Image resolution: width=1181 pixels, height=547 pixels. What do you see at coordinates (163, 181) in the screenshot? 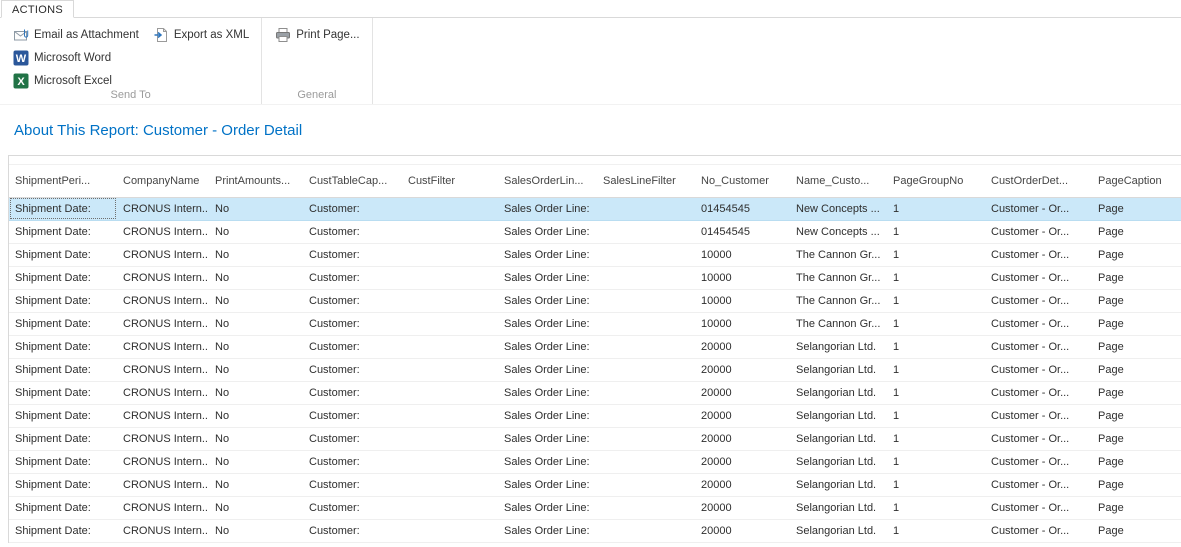
I see `column-header-company-name: CompanyName` at bounding box center [163, 181].